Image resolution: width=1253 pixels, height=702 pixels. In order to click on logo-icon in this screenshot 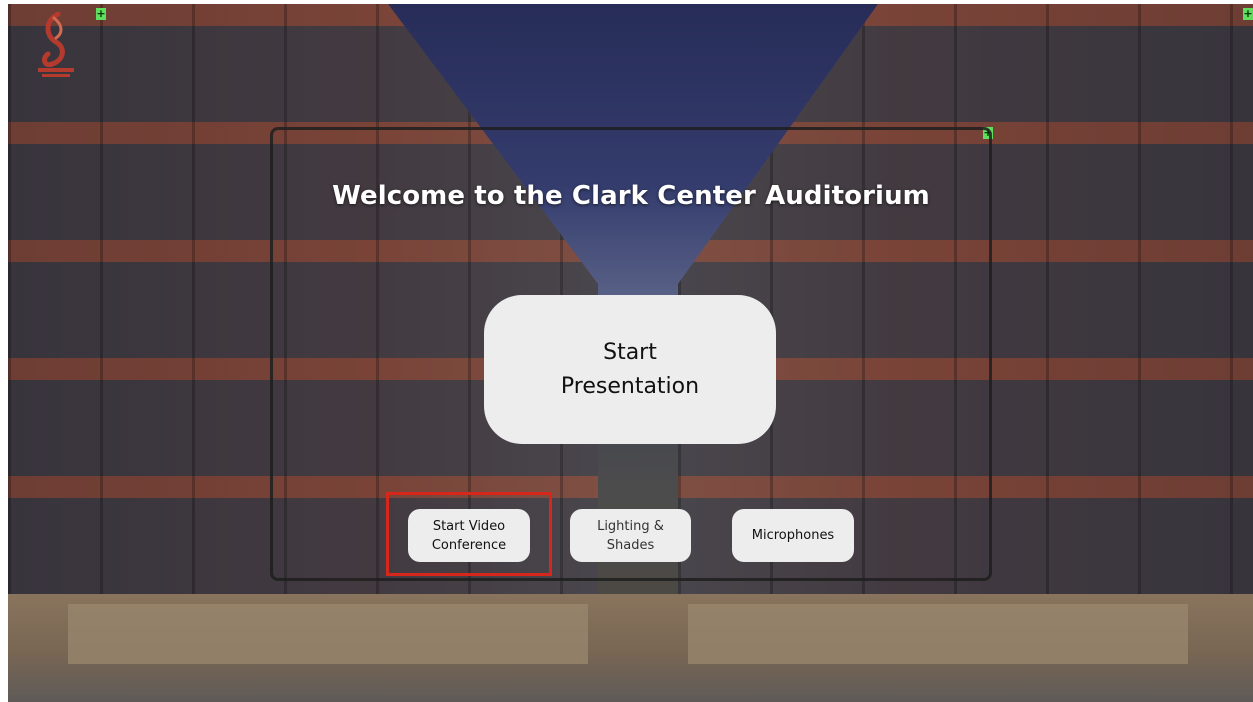, I will do `click(56, 44)`.